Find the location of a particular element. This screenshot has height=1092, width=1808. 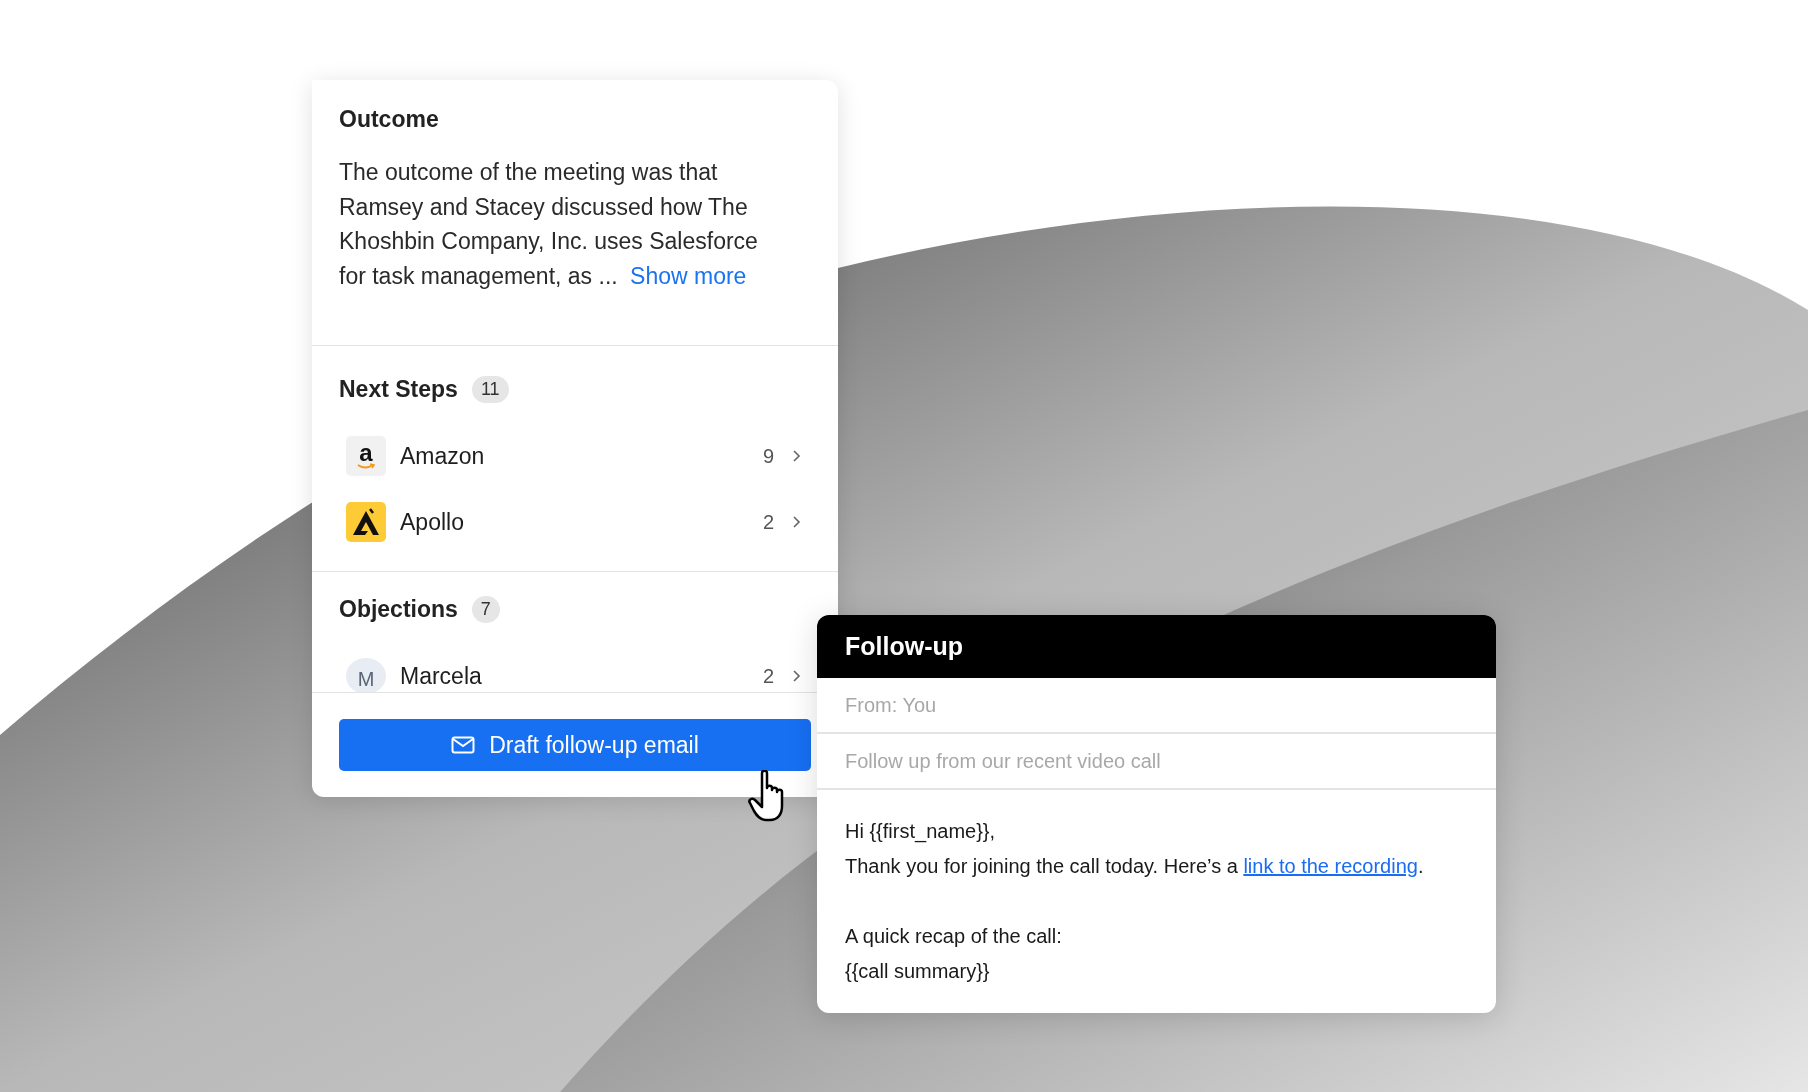

mail-icon is located at coordinates (463, 745).